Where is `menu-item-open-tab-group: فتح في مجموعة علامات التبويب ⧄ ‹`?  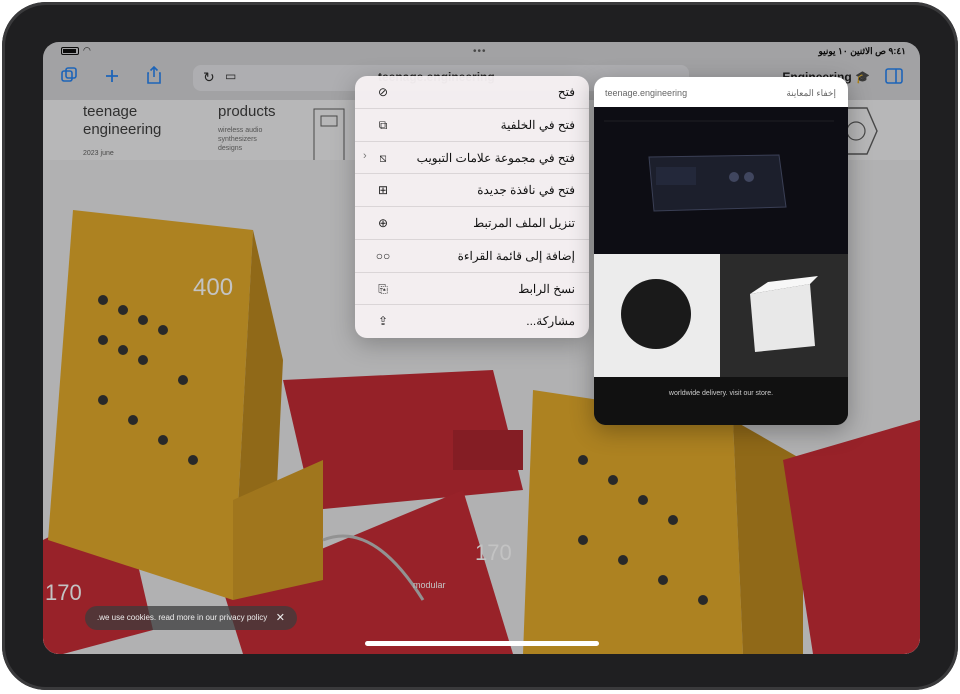 menu-item-open-tab-group: فتح في مجموعة علامات التبويب ⧄ ‹ is located at coordinates (472, 158).